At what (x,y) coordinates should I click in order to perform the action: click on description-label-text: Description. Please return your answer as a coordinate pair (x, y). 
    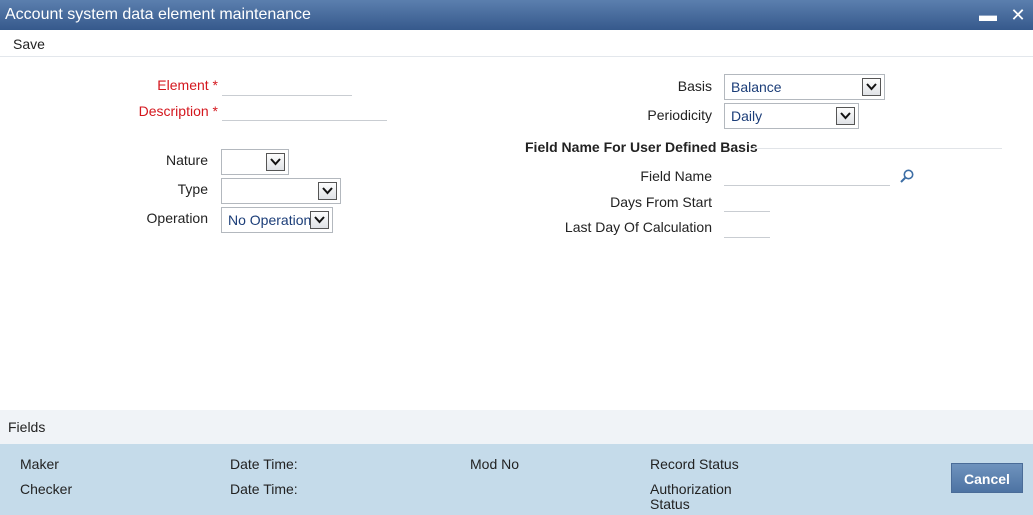
    Looking at the image, I should click on (173, 111).